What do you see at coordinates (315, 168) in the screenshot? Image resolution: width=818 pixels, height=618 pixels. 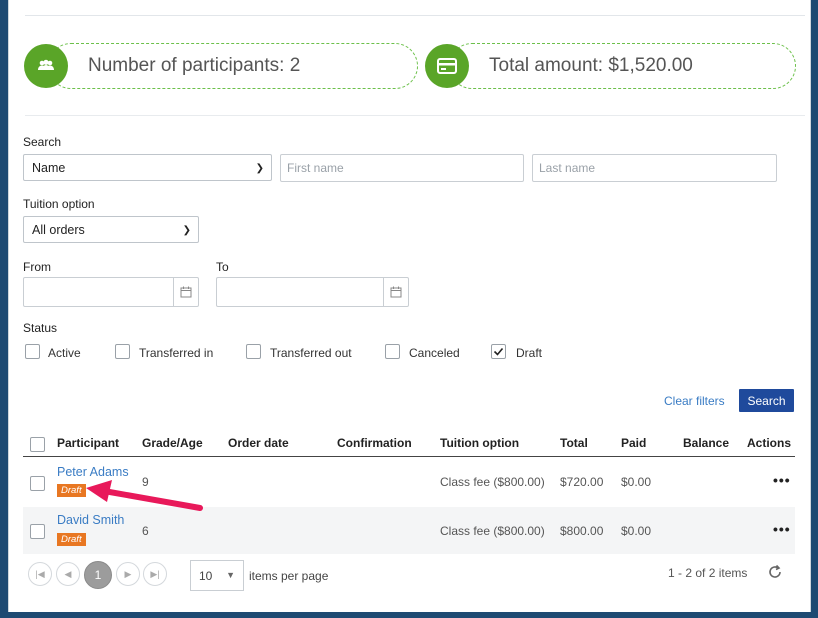 I see `first-name-placeholder: First name` at bounding box center [315, 168].